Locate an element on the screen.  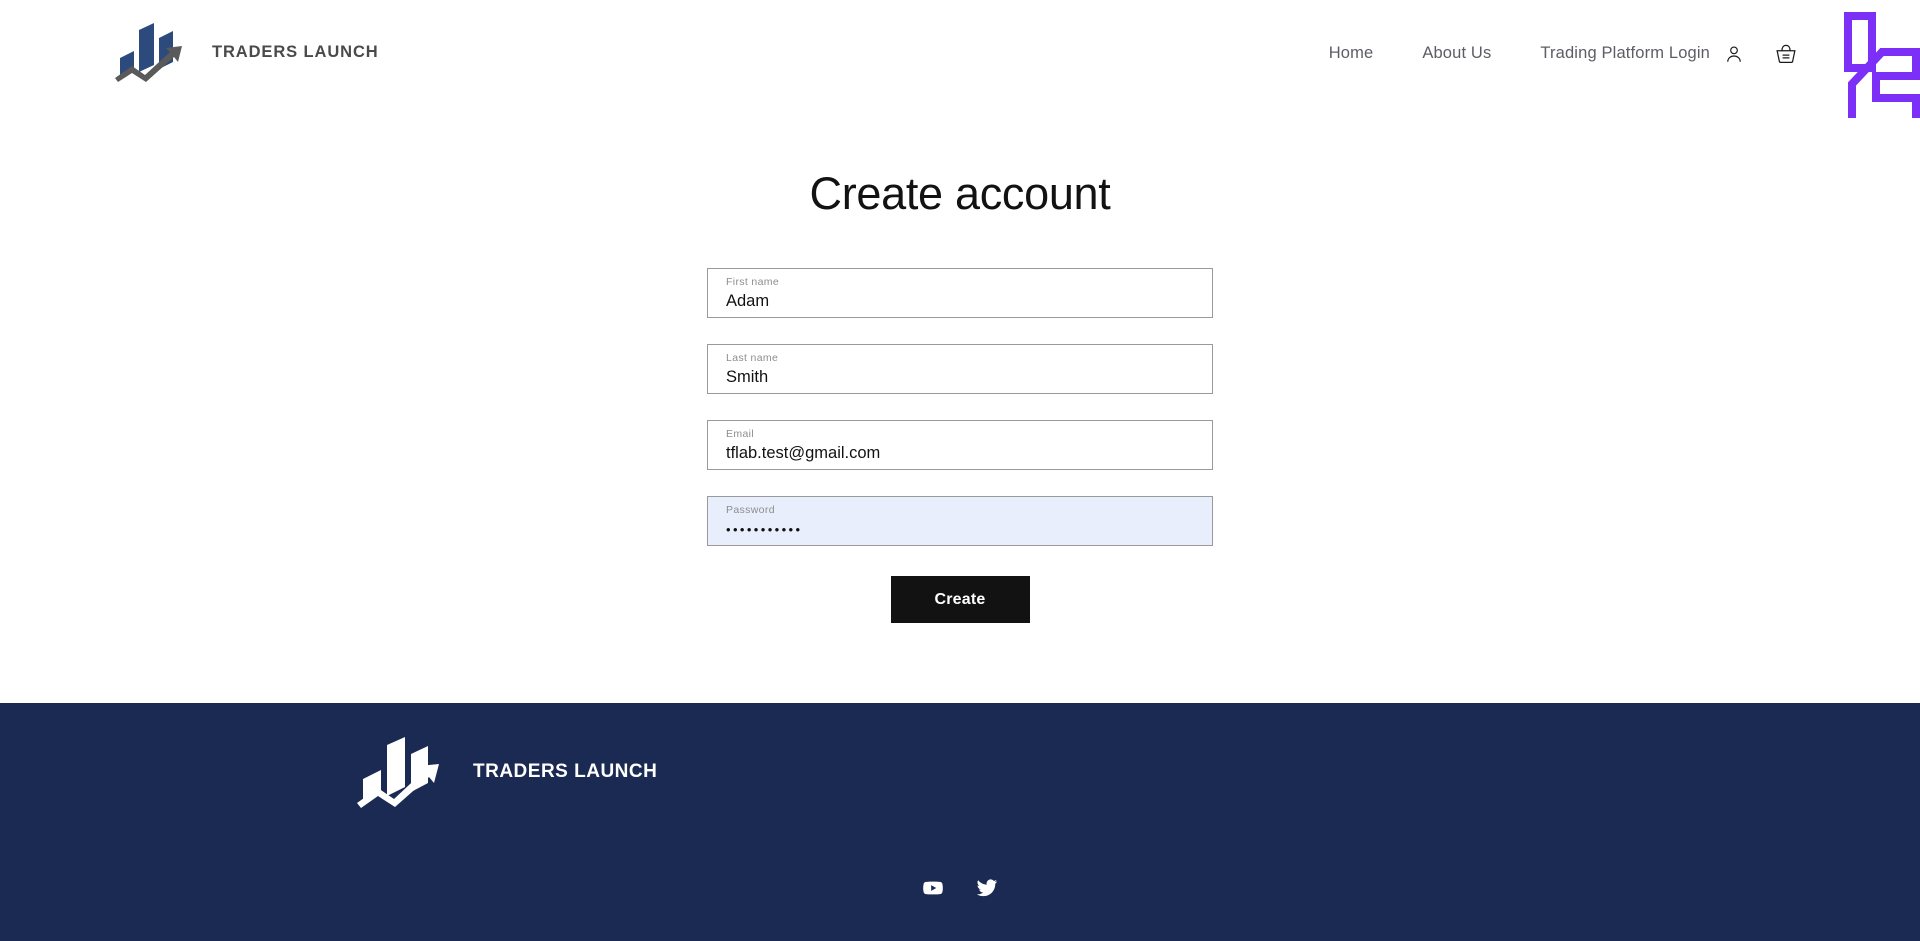
submit-row: Create is located at coordinates (960, 599).